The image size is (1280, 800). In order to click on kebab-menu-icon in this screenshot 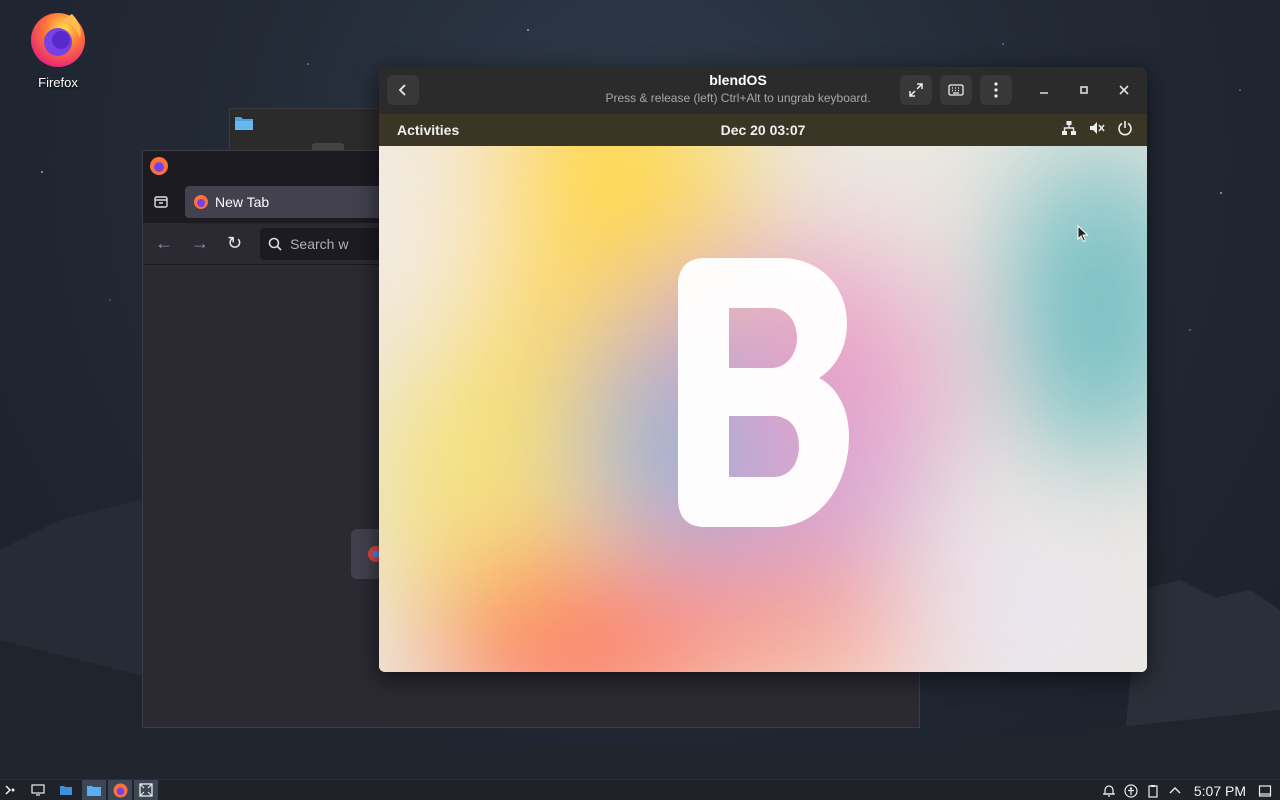, I will do `click(996, 90)`.